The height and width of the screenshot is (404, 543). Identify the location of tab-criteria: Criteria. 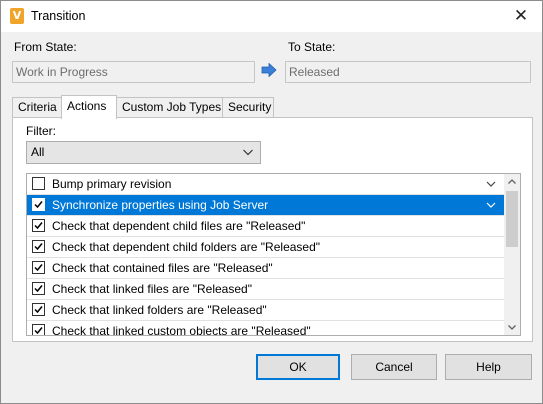
(37, 107).